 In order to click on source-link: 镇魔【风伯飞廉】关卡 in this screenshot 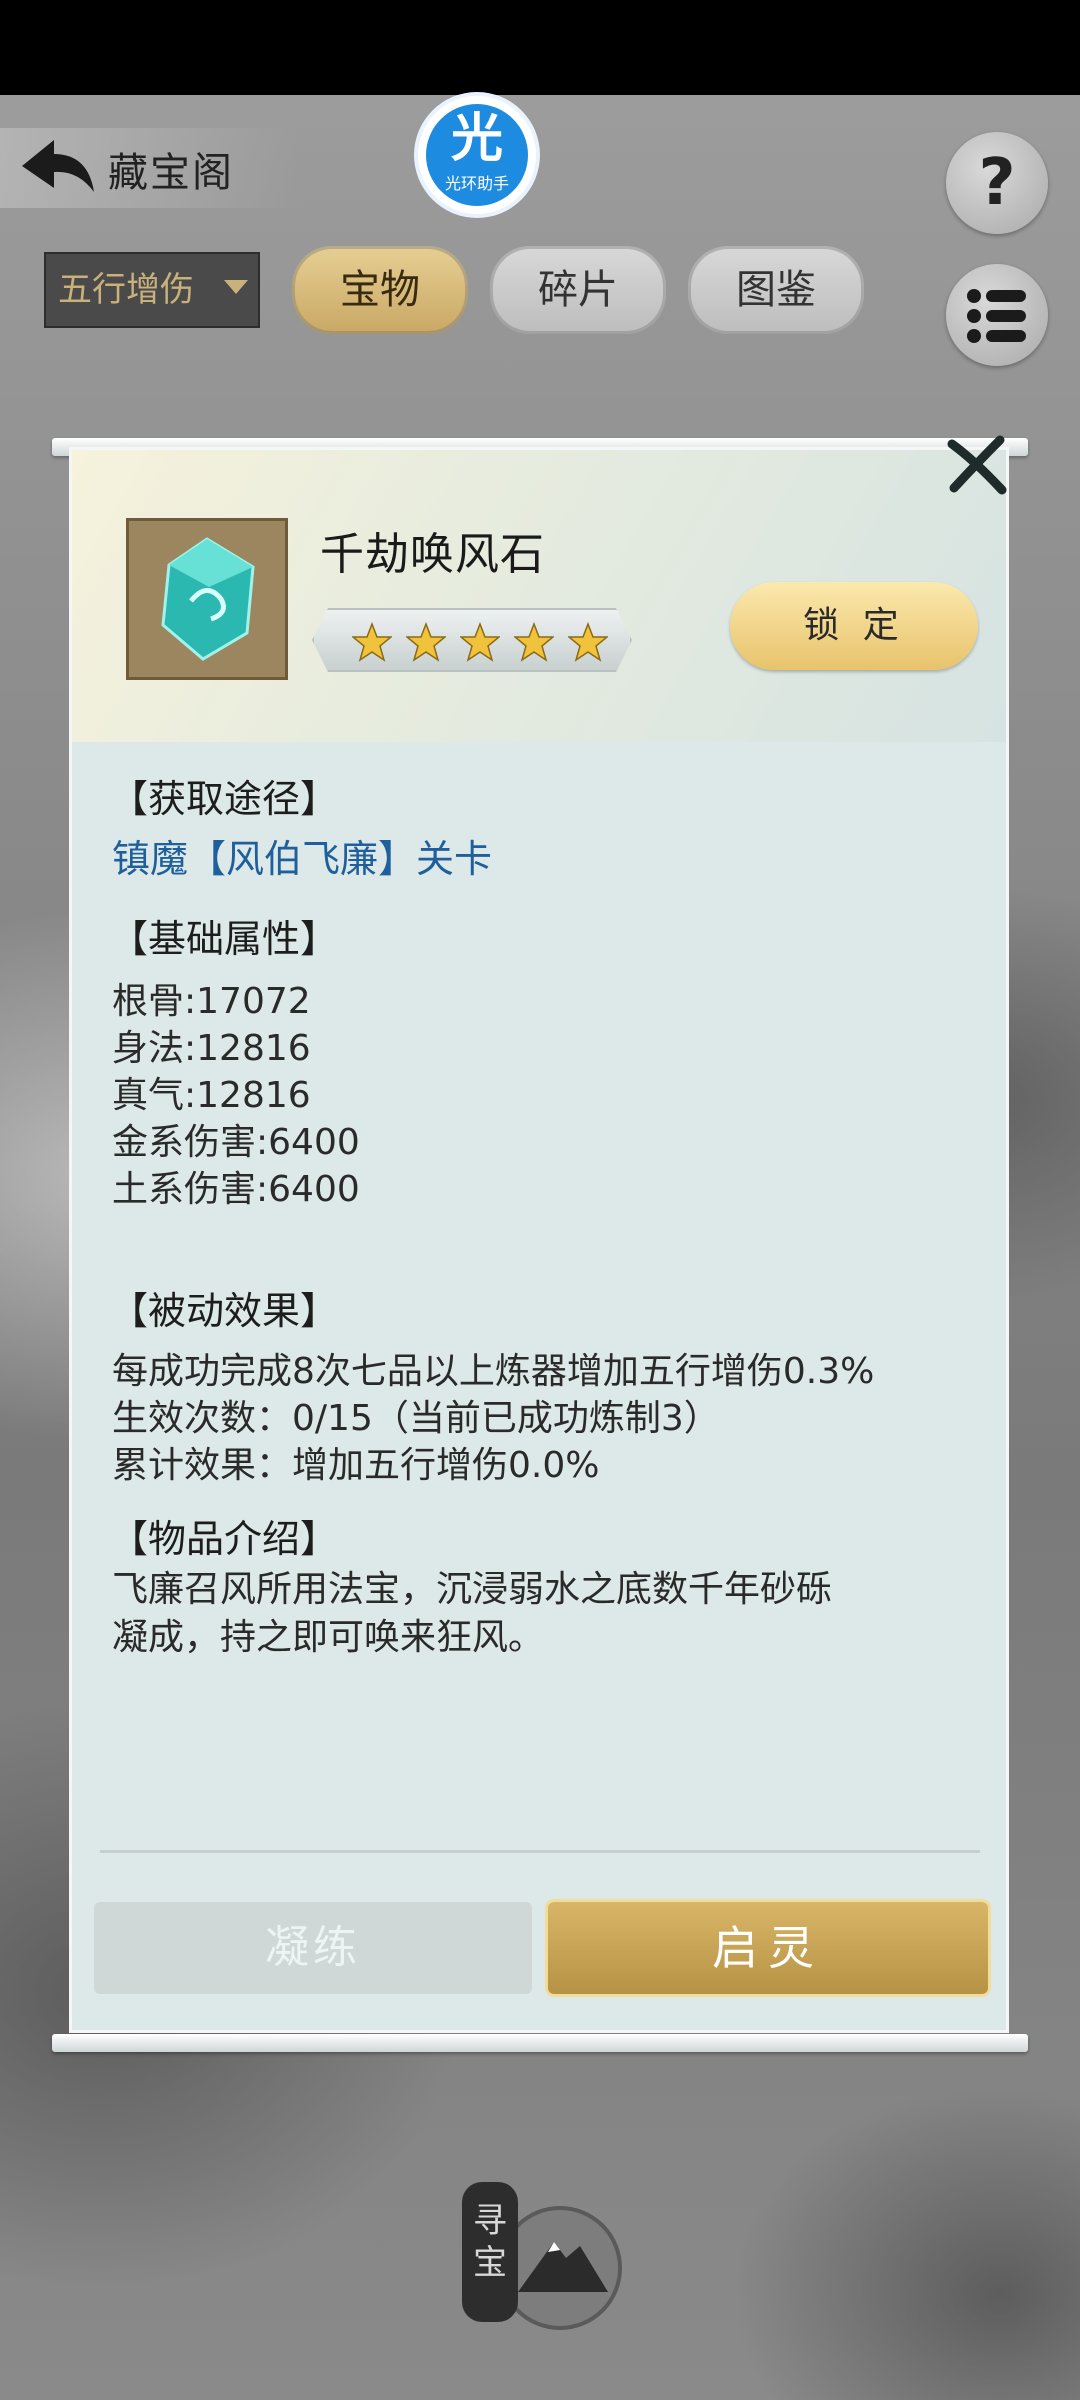, I will do `click(302, 855)`.